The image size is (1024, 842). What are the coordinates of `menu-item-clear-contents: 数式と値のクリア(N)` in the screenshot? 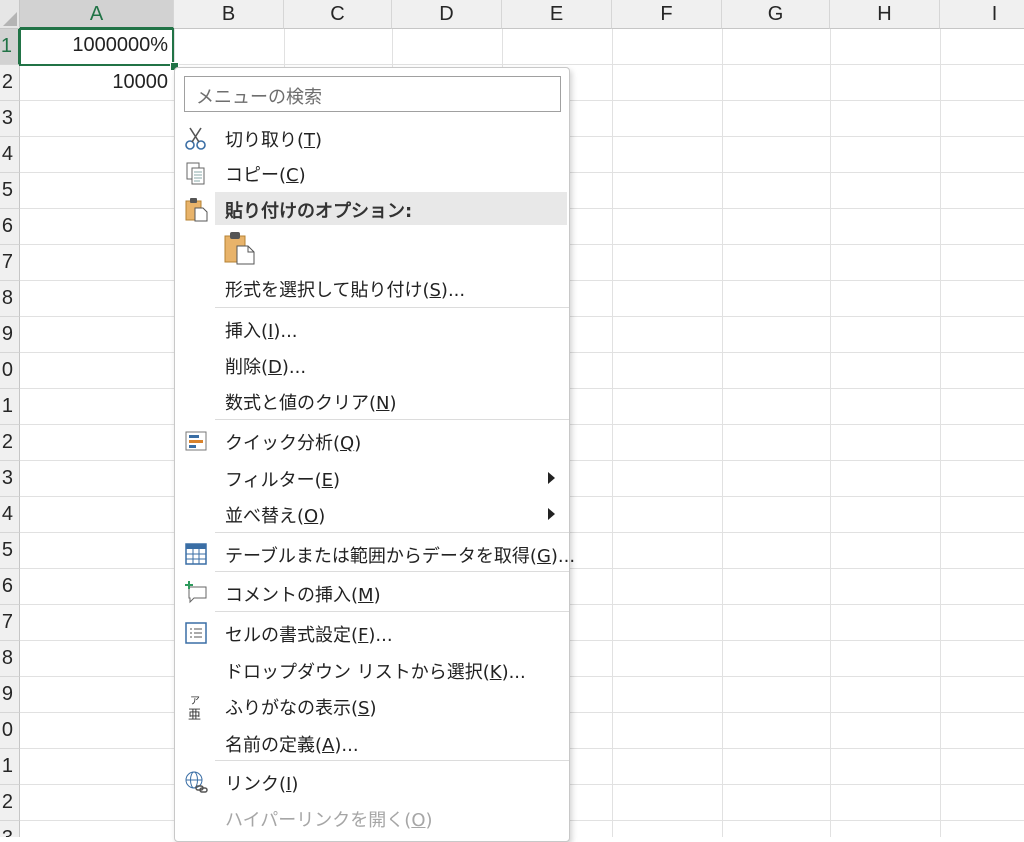 It's located at (372, 401).